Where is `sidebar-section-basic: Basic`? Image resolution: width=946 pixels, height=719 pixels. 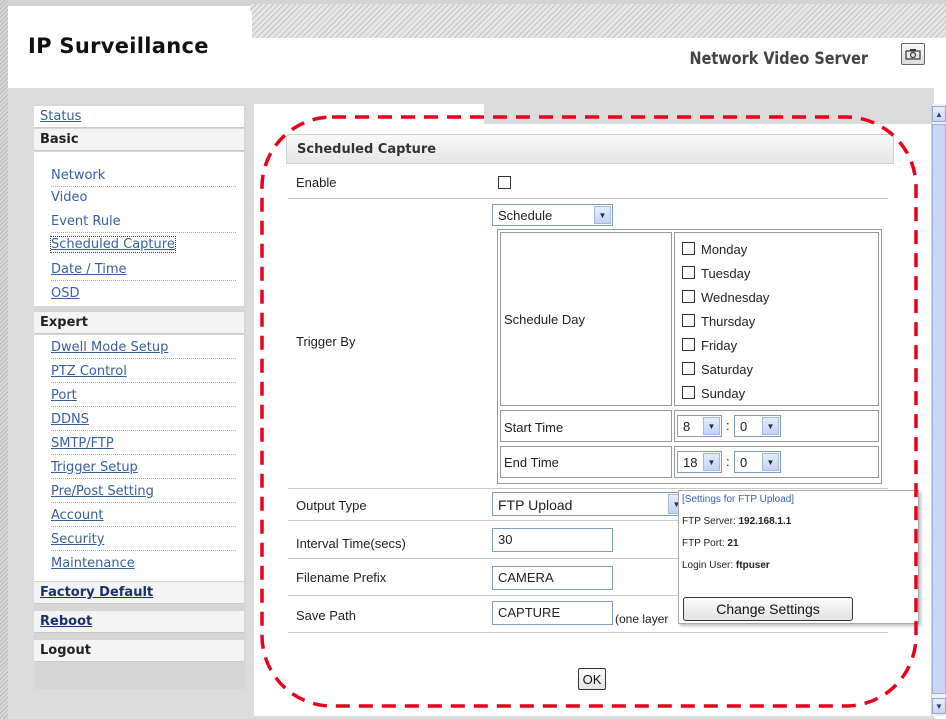 sidebar-section-basic: Basic is located at coordinates (139, 140).